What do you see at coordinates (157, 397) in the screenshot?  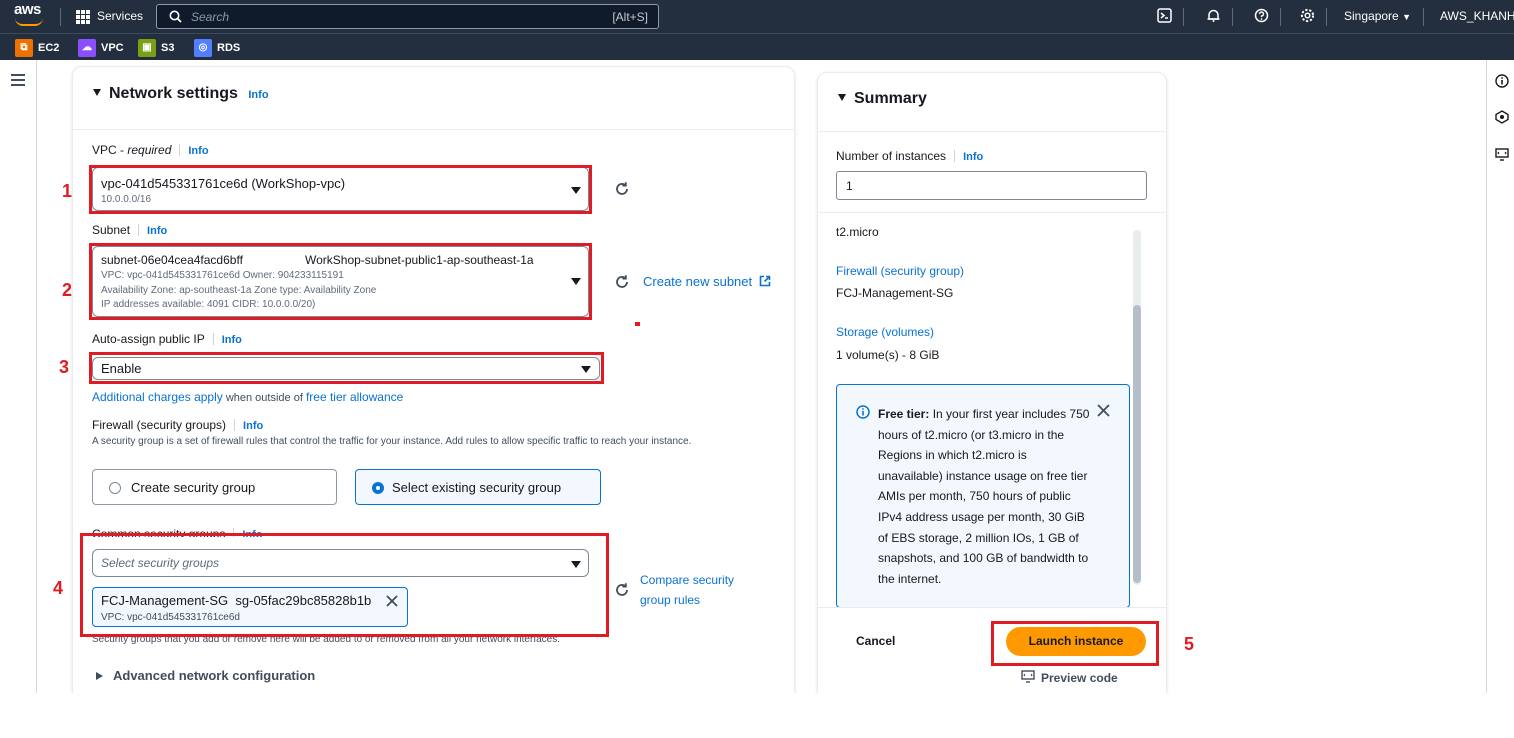 I see `additional-charges-link: Additional charges apply` at bounding box center [157, 397].